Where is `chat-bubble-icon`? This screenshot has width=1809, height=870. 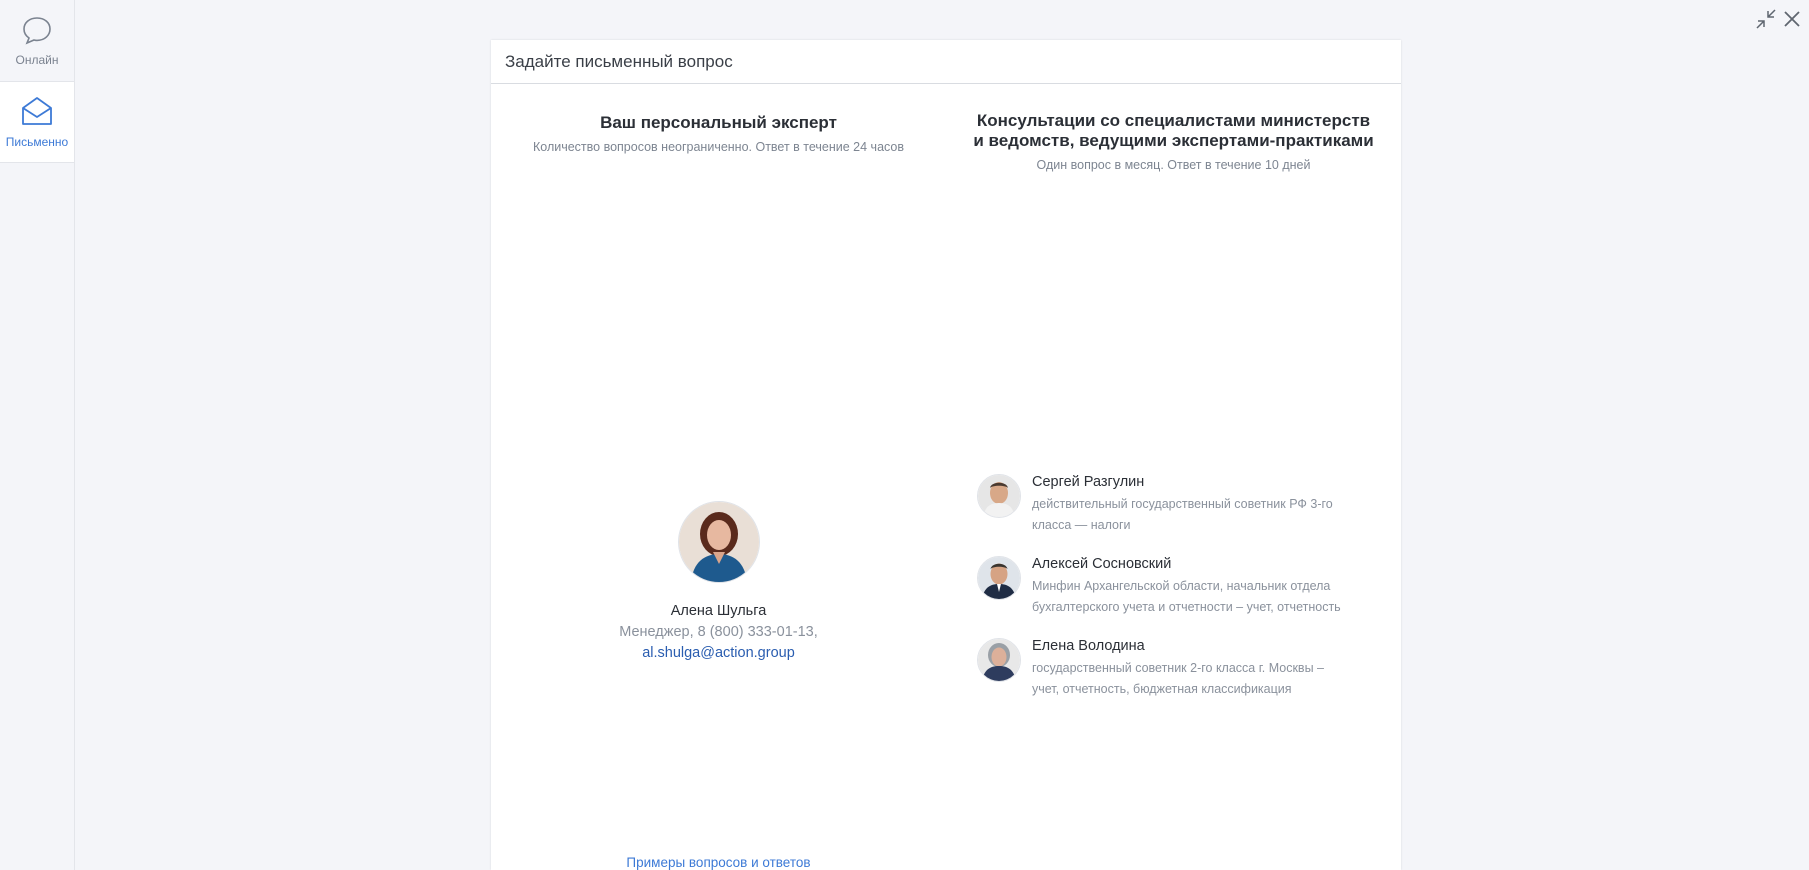
chat-bubble-icon is located at coordinates (37, 34).